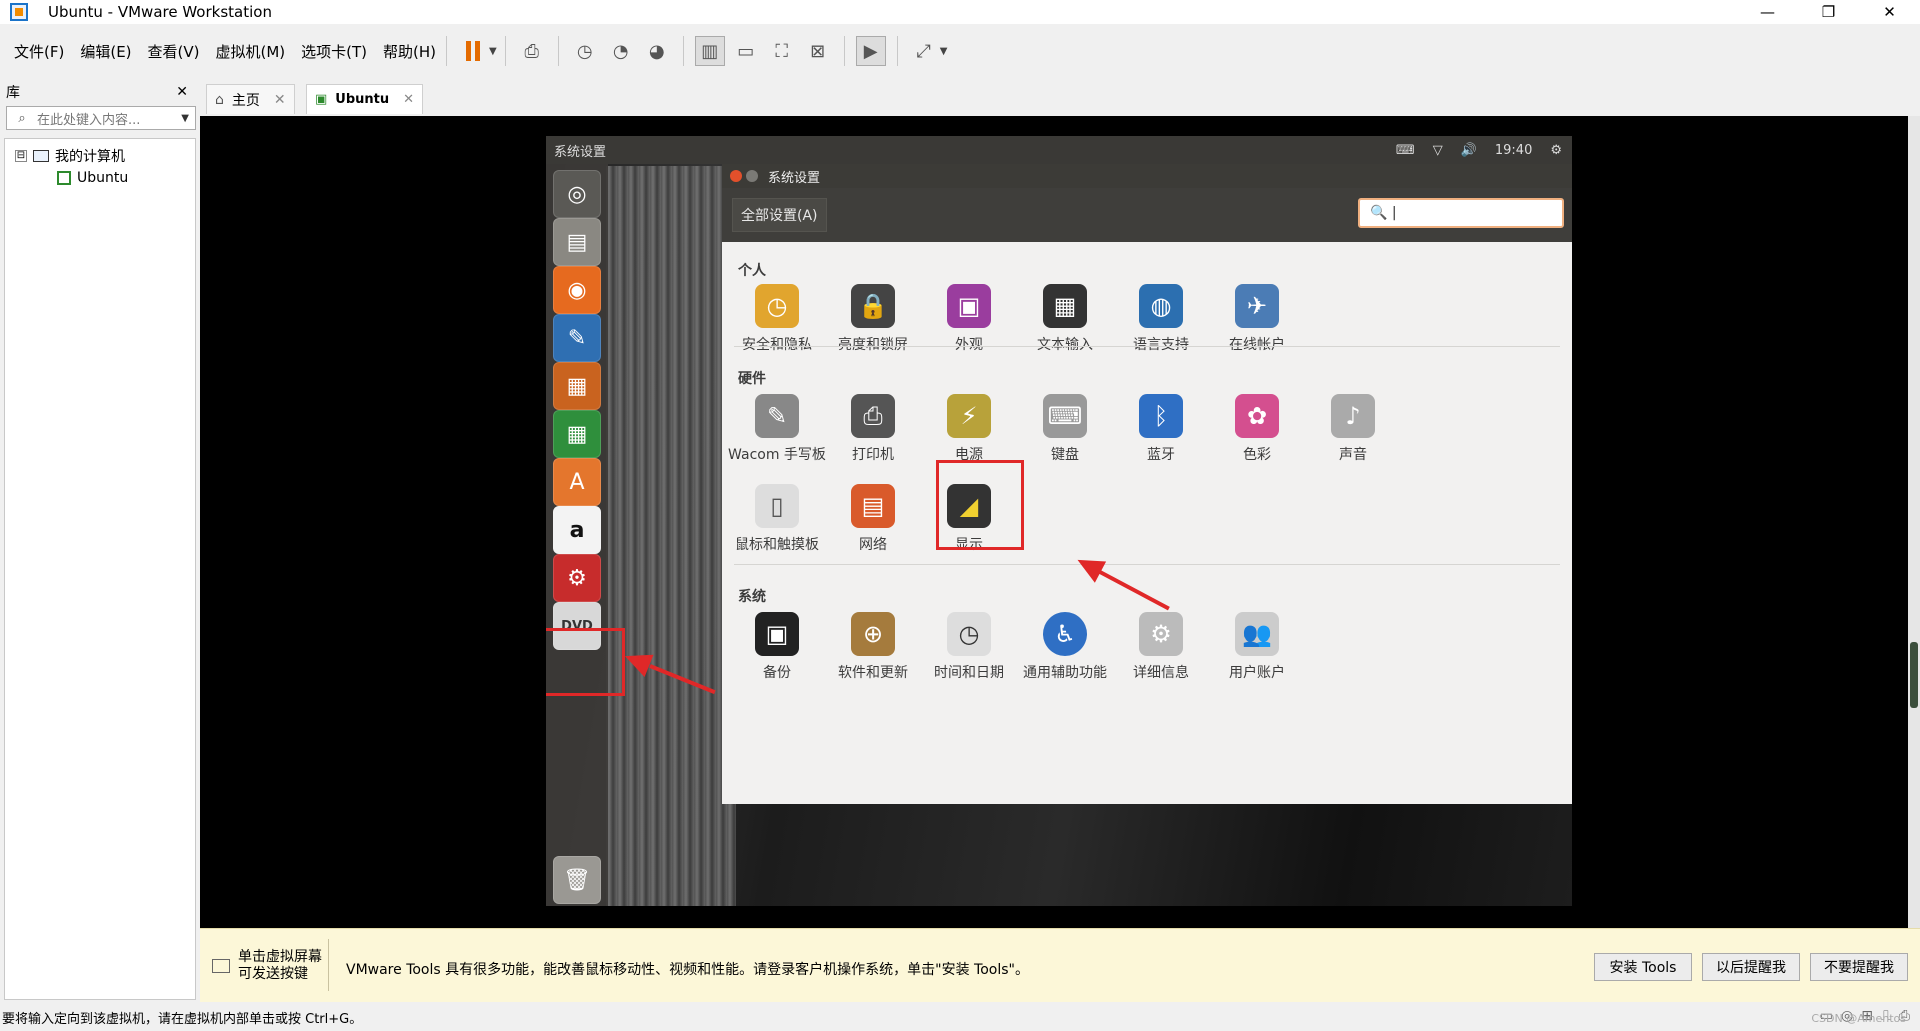 This screenshot has width=1920, height=1031. Describe the element at coordinates (657, 51) in the screenshot. I see `snapshot-manager-icon: ◕` at that location.